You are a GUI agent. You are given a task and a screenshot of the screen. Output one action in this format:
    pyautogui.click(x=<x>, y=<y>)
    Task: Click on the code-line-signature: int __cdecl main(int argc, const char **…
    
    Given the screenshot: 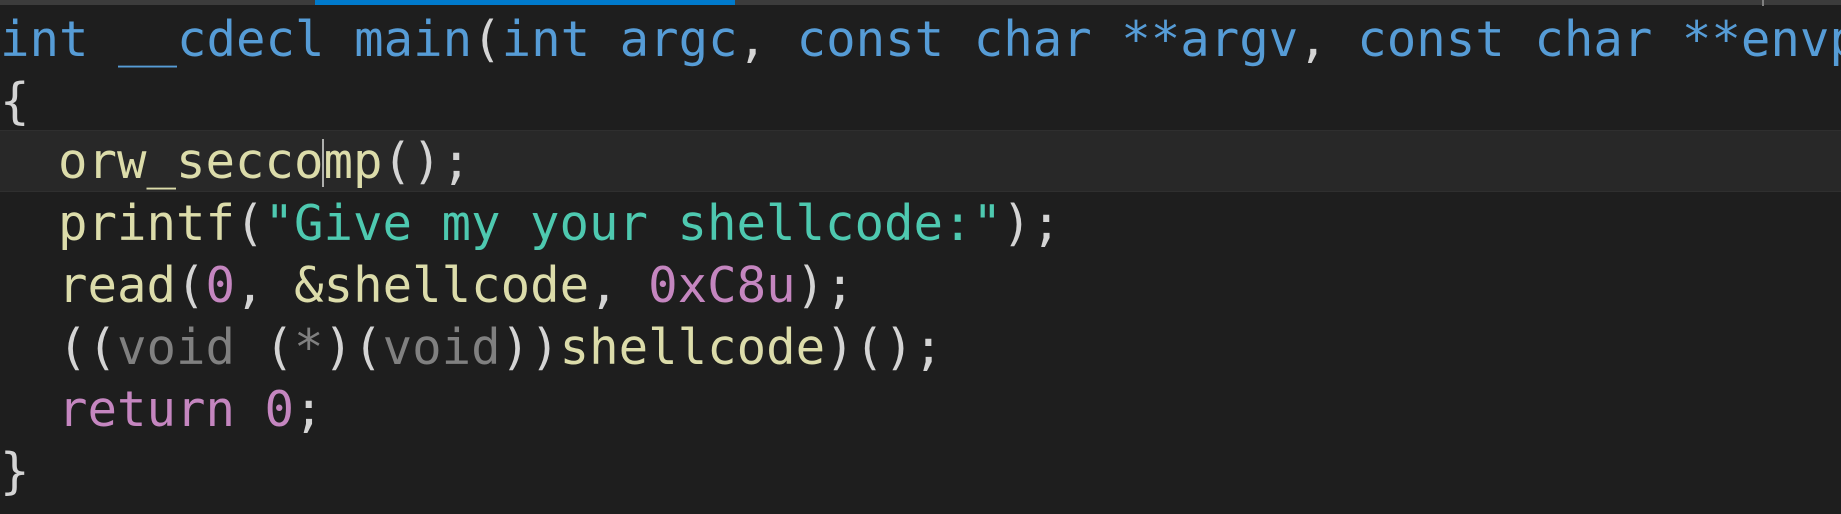 What is the action you would take?
    pyautogui.click(x=920, y=40)
    